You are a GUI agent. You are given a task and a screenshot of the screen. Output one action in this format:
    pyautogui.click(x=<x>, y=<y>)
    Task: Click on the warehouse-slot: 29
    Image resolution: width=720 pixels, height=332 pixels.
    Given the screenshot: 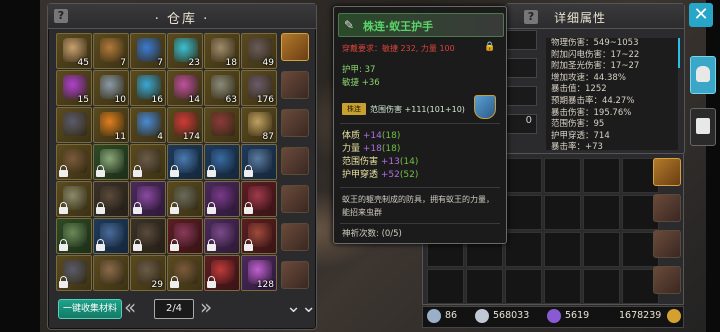 What is the action you would take?
    pyautogui.click(x=148, y=273)
    